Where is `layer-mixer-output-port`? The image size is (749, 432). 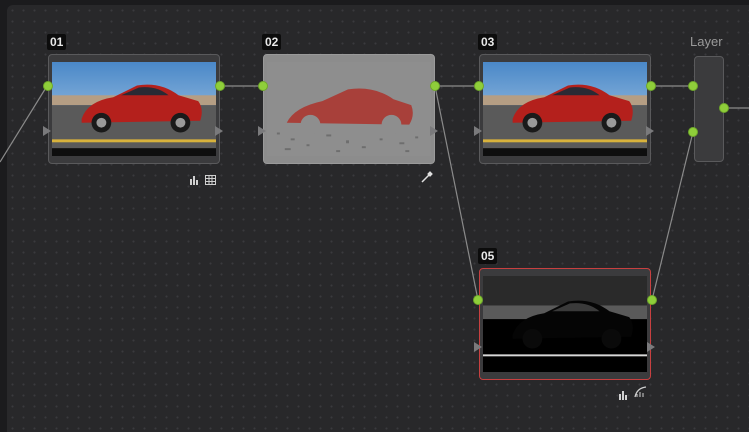
layer-mixer-output-port is located at coordinates (724, 108).